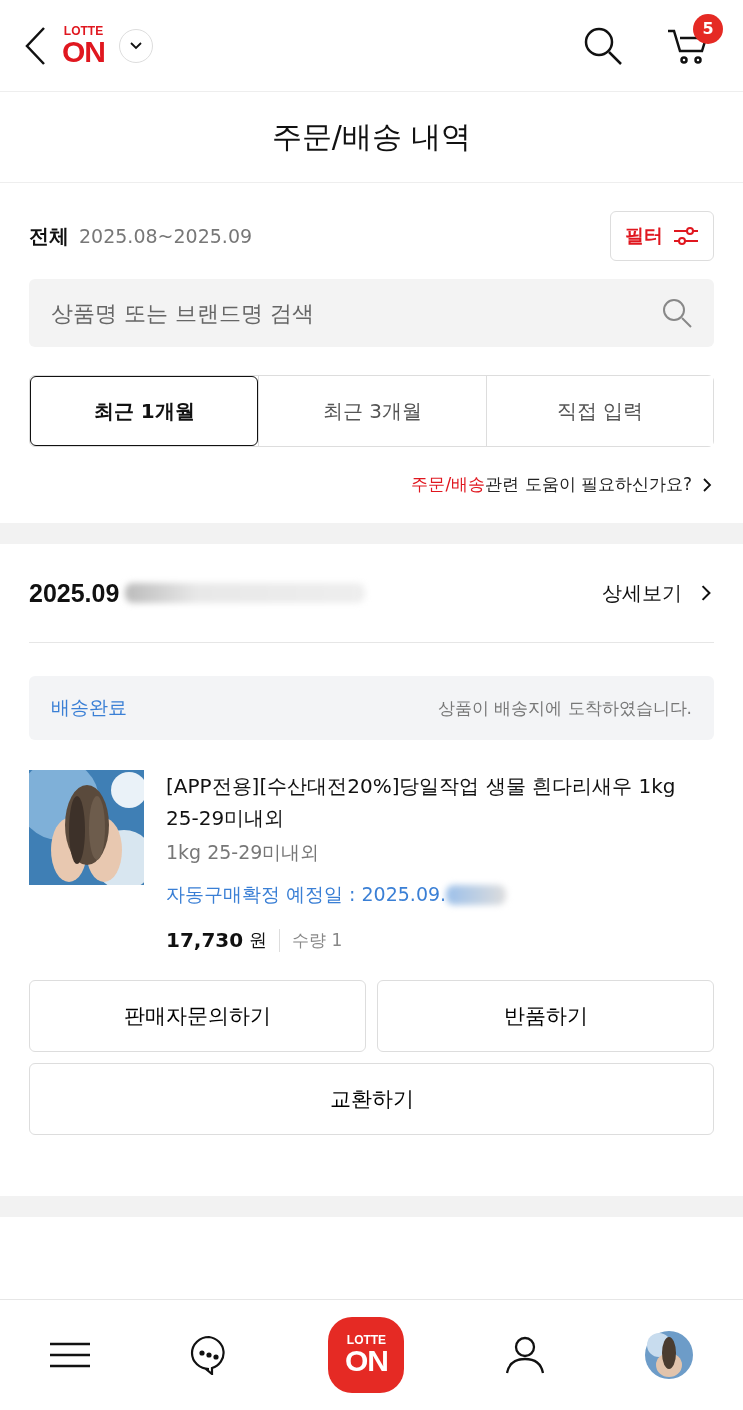  Describe the element at coordinates (440, 853) in the screenshot. I see `product-option: 1kg 25-29미내외` at that location.